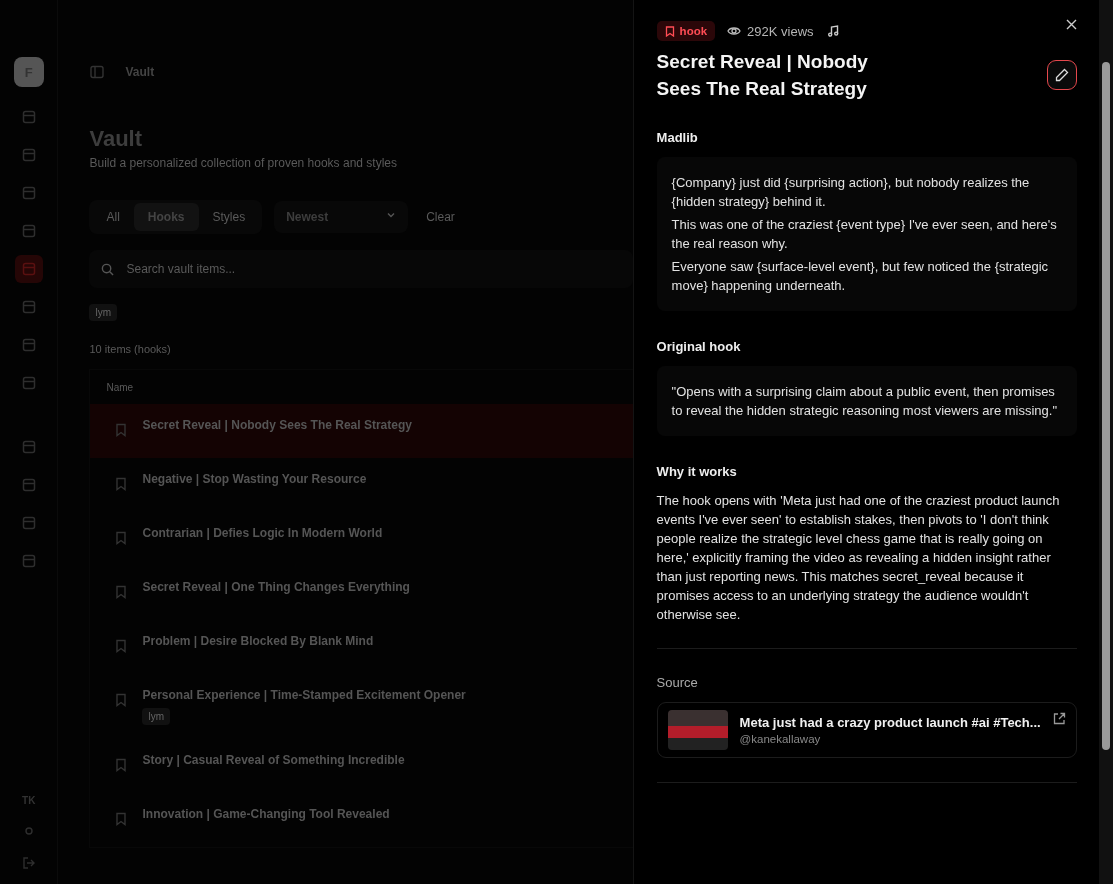 The image size is (1113, 884). I want to click on pencil-icon, so click(1061, 75).